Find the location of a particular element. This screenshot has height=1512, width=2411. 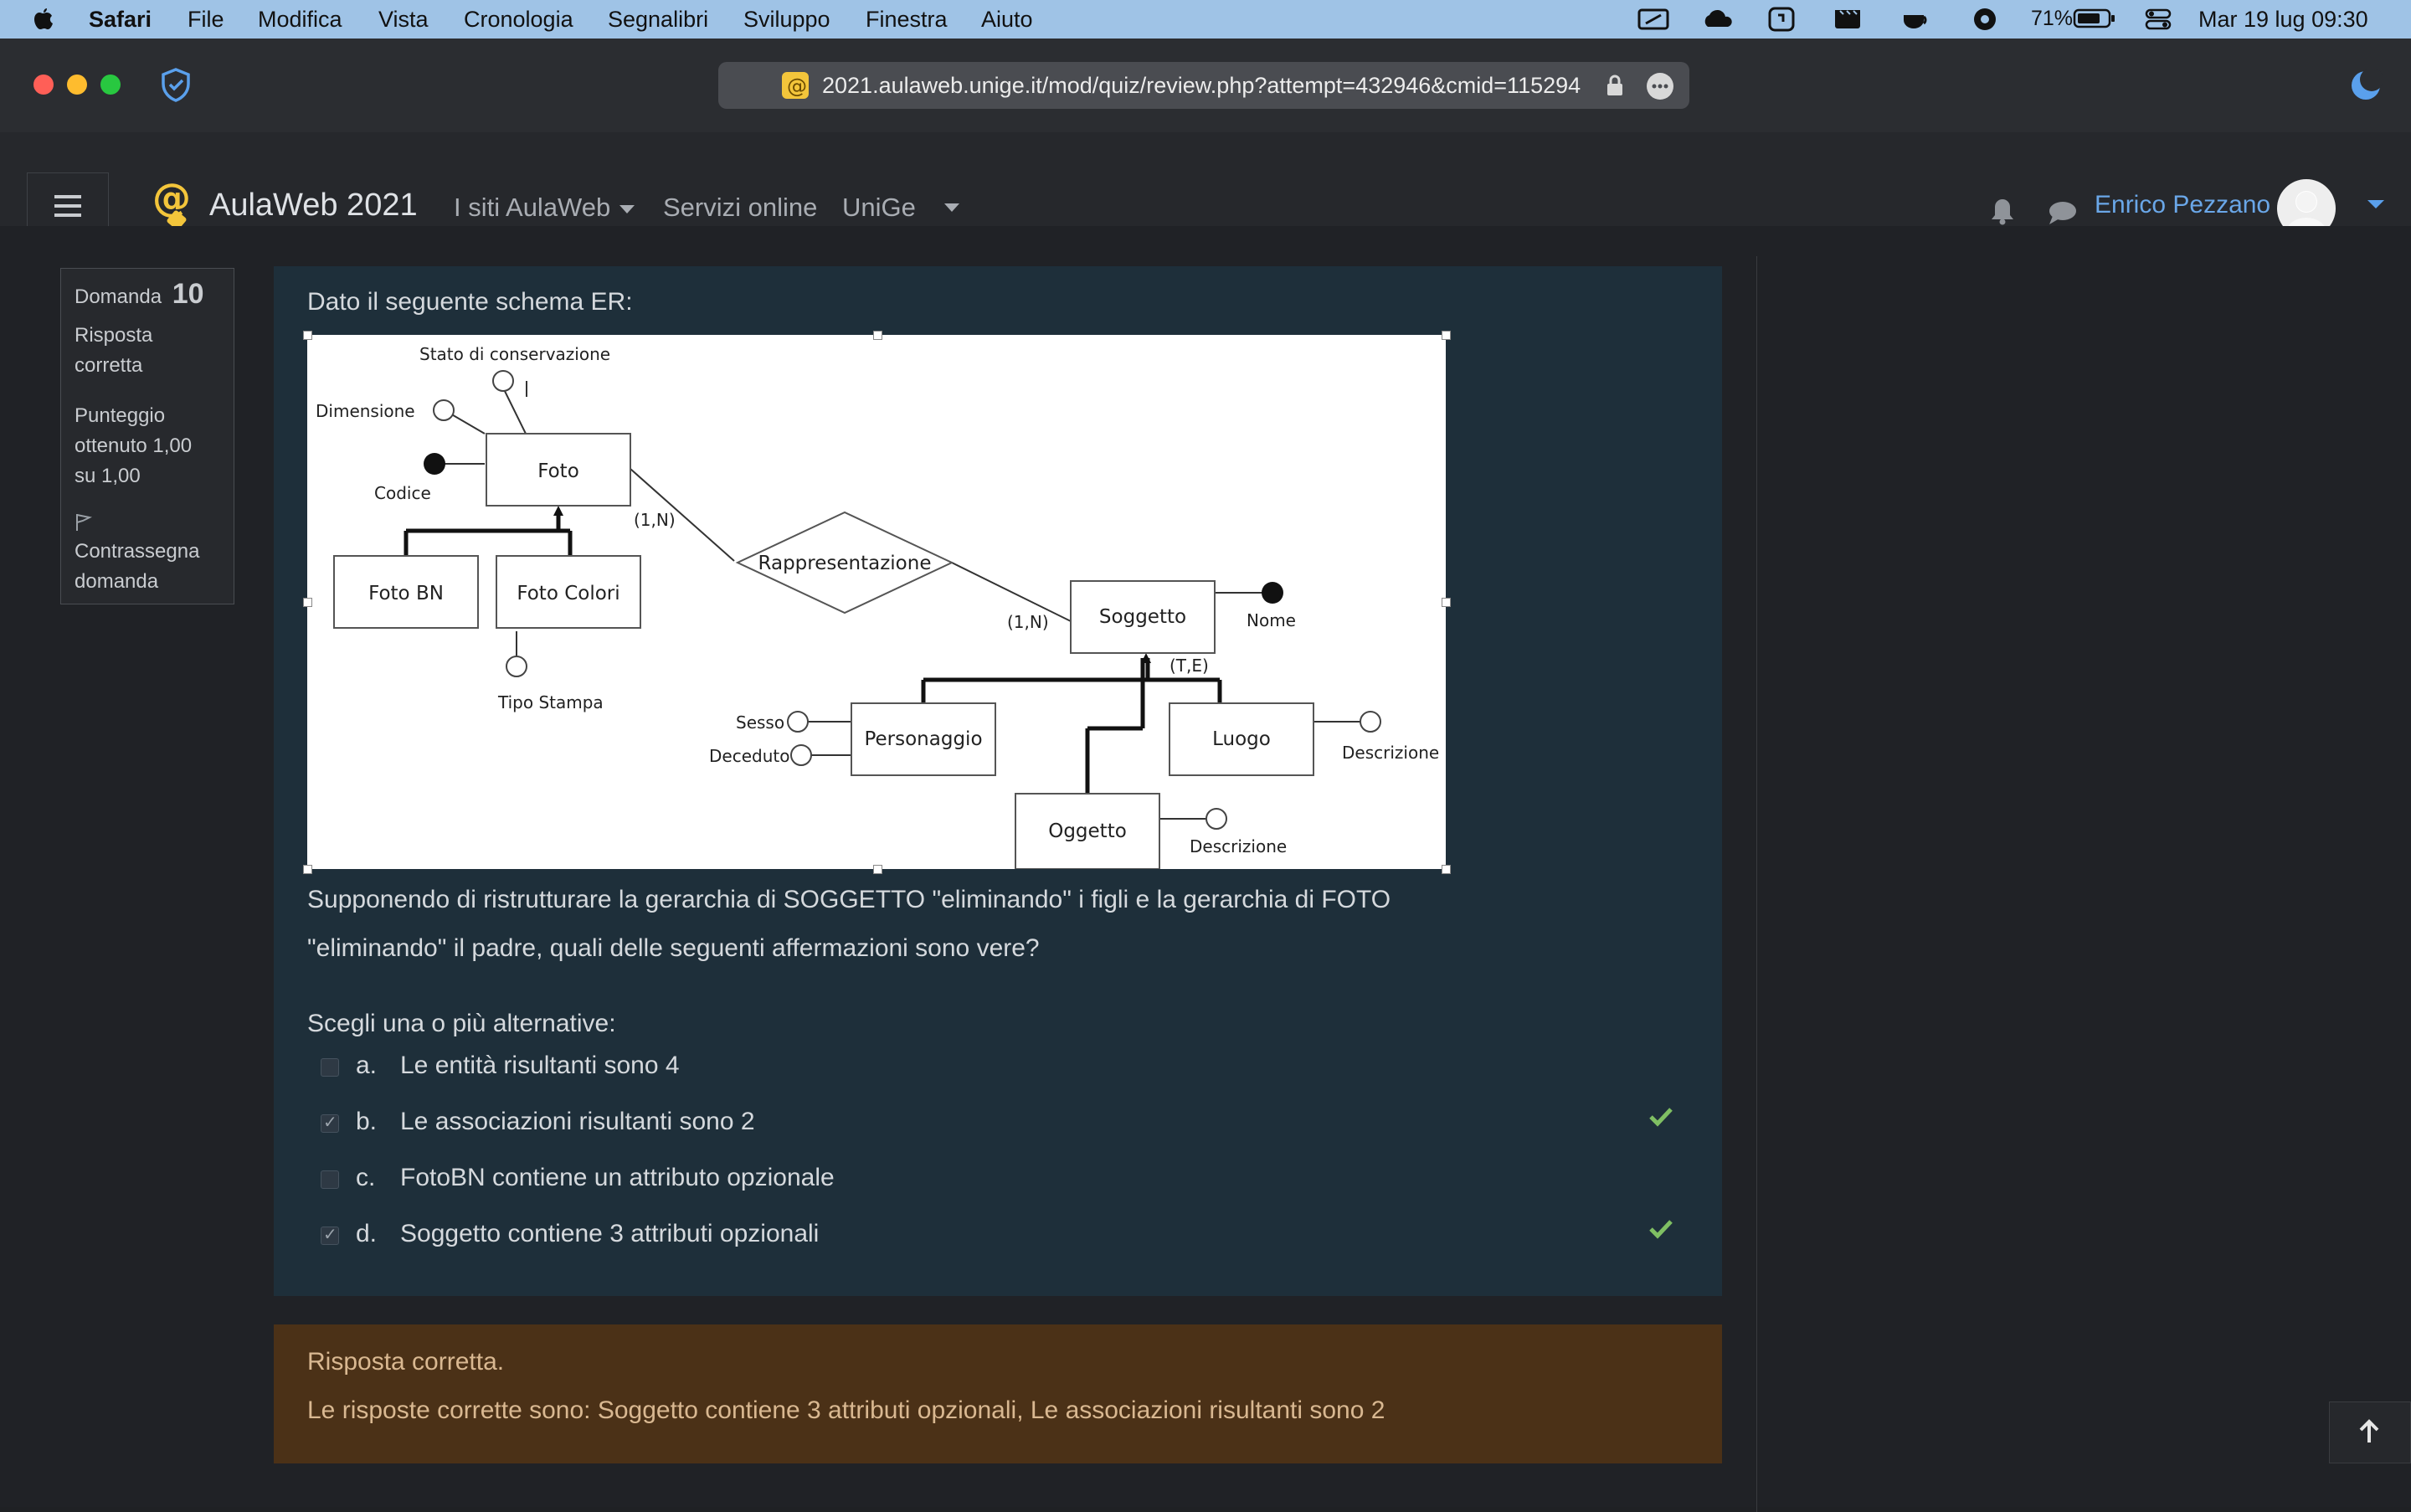

nav-unige: UniGe is located at coordinates (879, 208).